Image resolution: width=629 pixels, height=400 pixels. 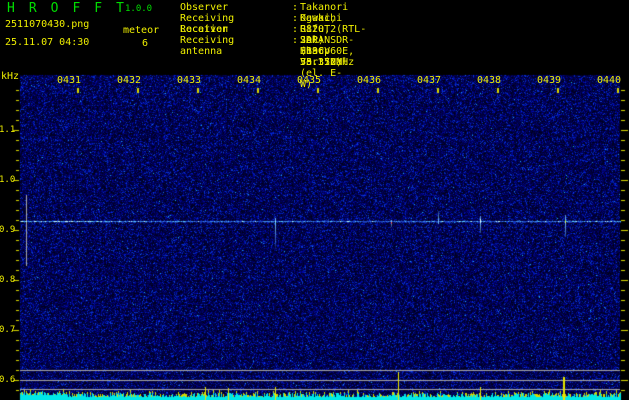 What do you see at coordinates (429, 80) in the screenshot?
I see `x-tick-label: 0437` at bounding box center [429, 80].